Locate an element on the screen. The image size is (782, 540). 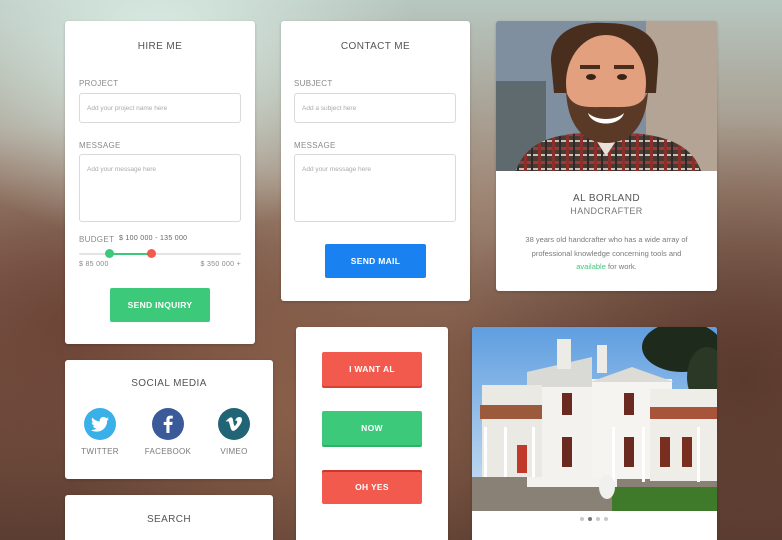
profile-photo is located at coordinates (606, 96).